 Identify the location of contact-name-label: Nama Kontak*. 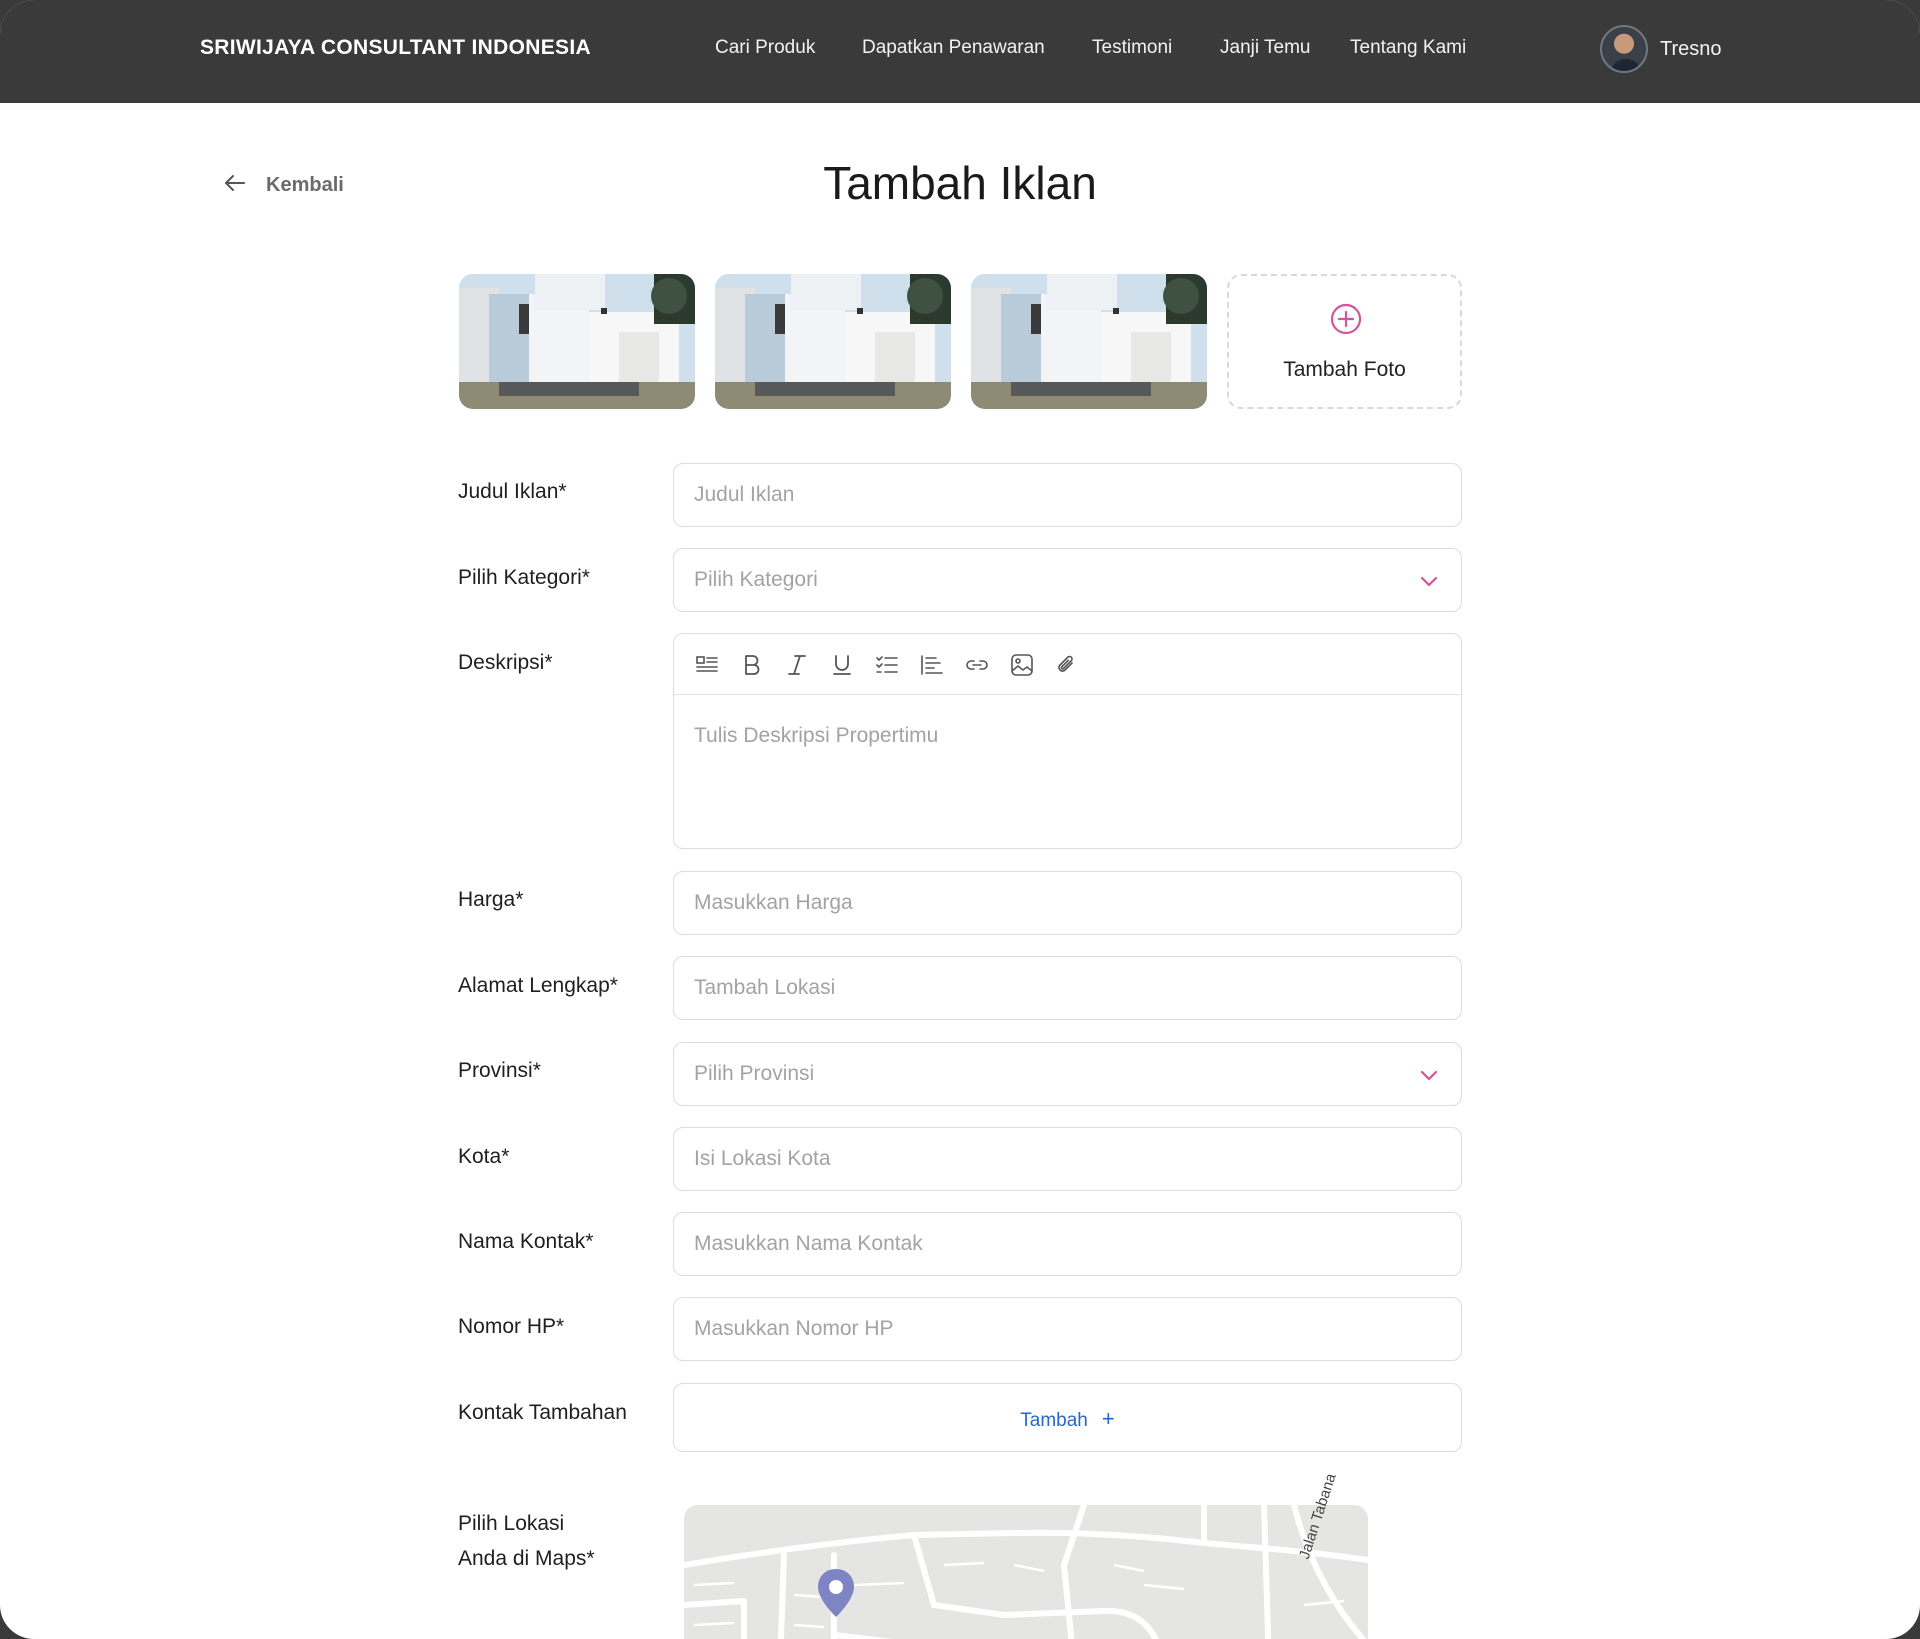
(526, 1241).